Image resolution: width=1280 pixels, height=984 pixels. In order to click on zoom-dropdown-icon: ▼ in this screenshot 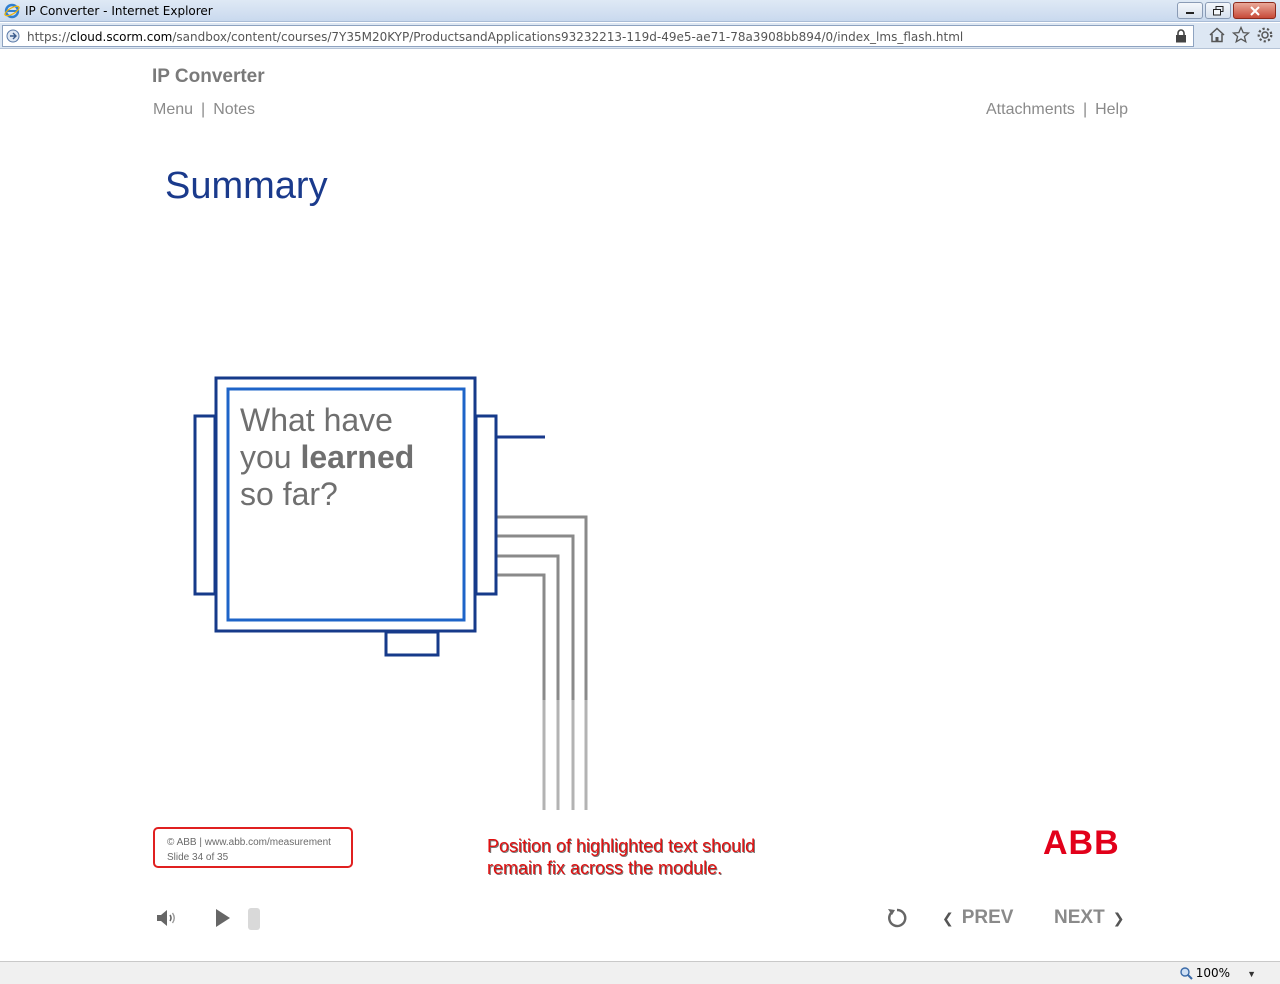, I will do `click(1251, 974)`.